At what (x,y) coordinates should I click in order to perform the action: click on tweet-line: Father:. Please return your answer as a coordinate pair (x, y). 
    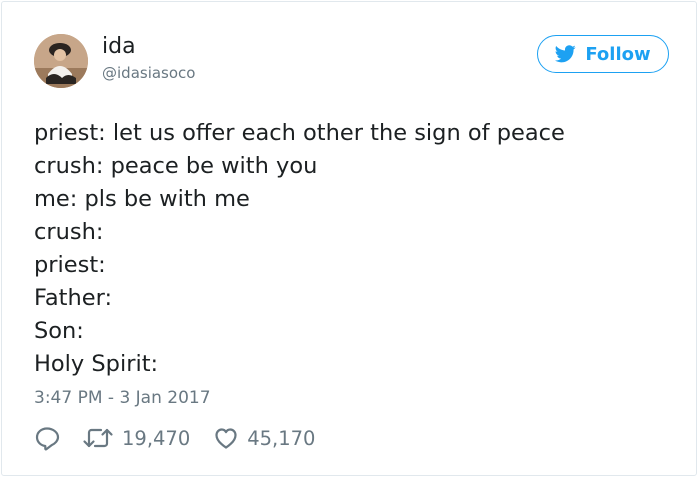
    Looking at the image, I should click on (73, 298).